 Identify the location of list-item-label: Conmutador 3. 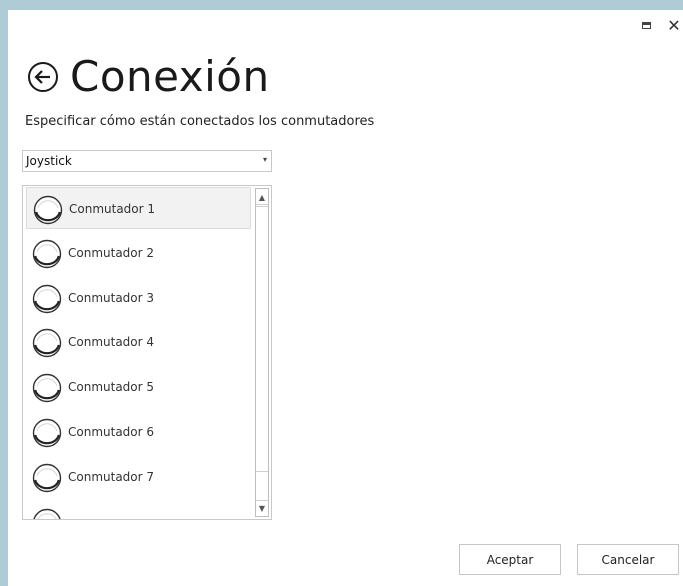
(111, 297).